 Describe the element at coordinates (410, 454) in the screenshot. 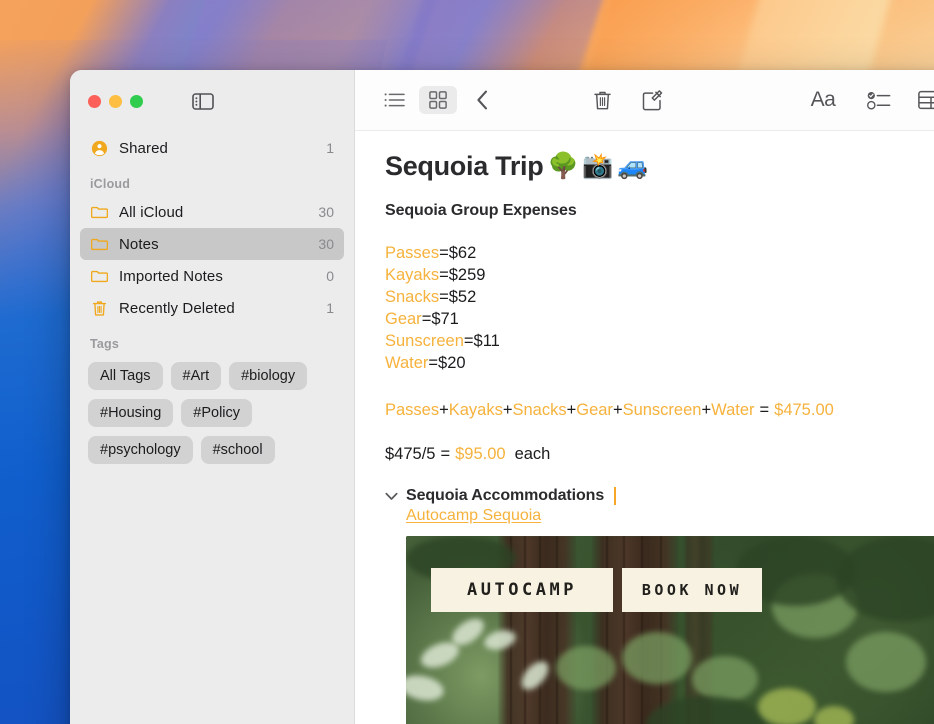

I see `per-person-expression: $475/5` at that location.